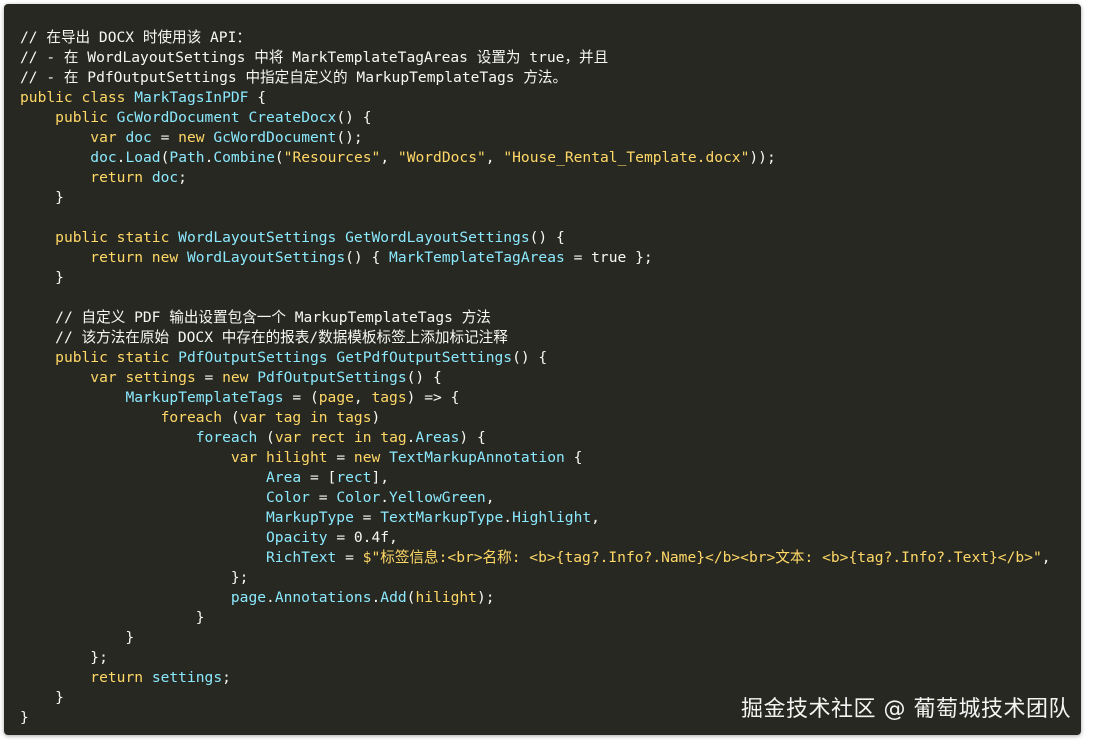 The width and height of the screenshot is (1094, 747). What do you see at coordinates (191, 97) in the screenshot?
I see `code-token: MarkTagsInPDF` at bounding box center [191, 97].